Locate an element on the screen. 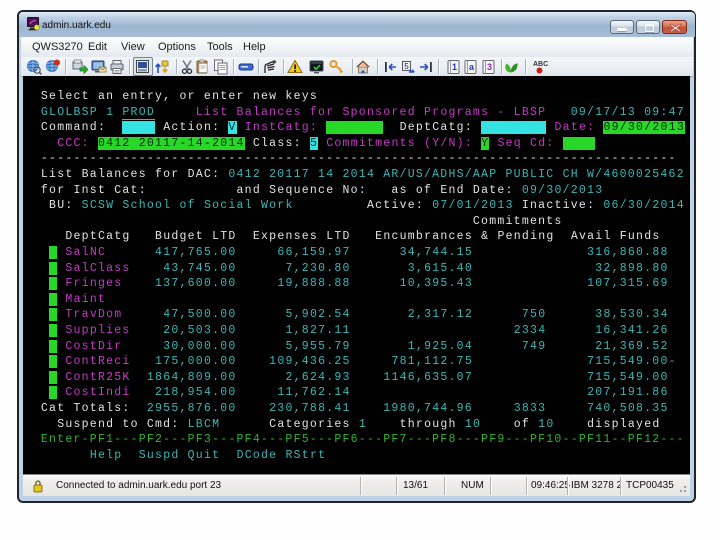 The height and width of the screenshot is (540, 720). svg-text: 3 is located at coordinates (489, 67).